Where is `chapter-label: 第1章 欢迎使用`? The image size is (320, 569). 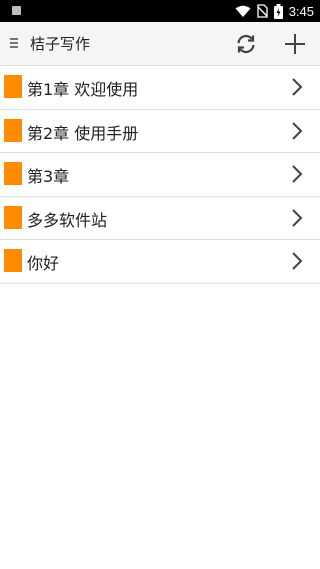
chapter-label: 第1章 欢迎使用 is located at coordinates (83, 89).